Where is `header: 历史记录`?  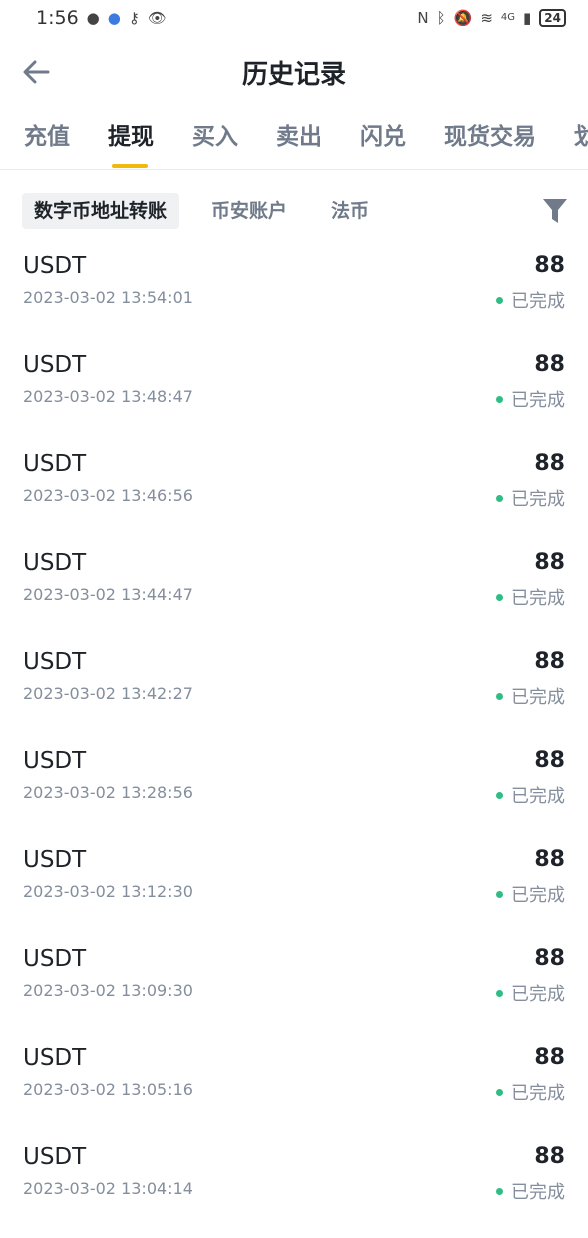 header: 历史记录 is located at coordinates (294, 72).